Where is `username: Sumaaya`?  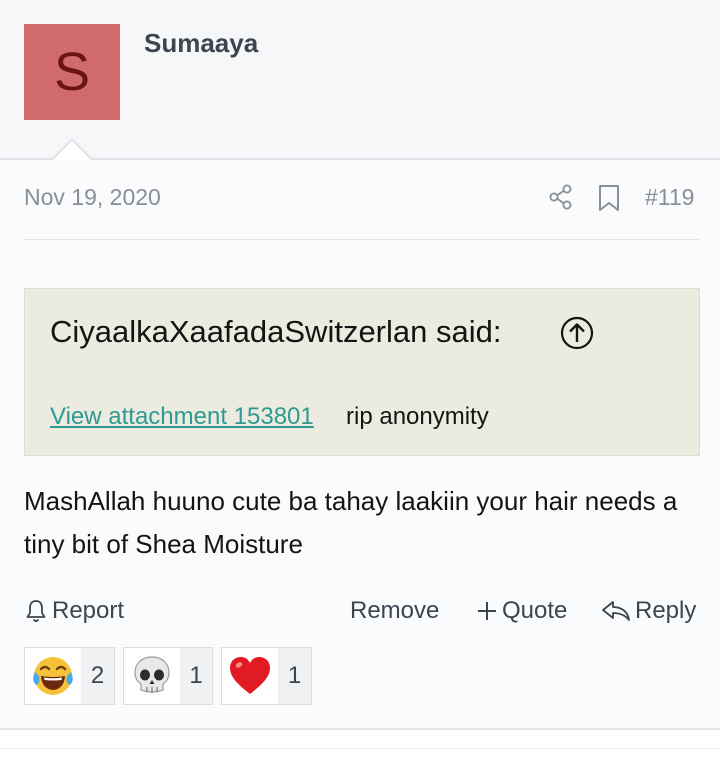
username: Sumaaya is located at coordinates (201, 43).